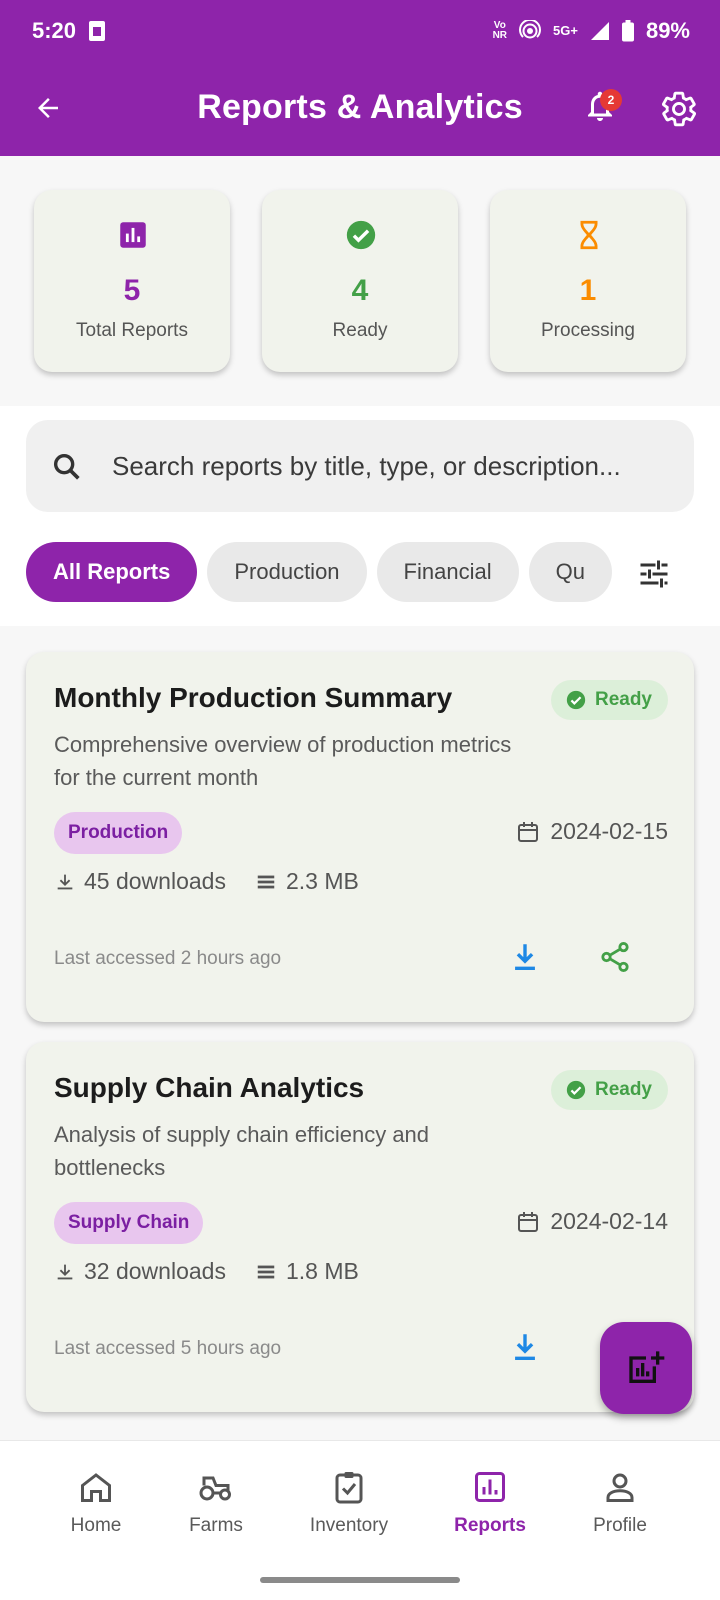  Describe the element at coordinates (360, 78) in the screenshot. I see `app-header: 5:20 Vo NR 5G+ 89% Reports & Analytics 2` at that location.